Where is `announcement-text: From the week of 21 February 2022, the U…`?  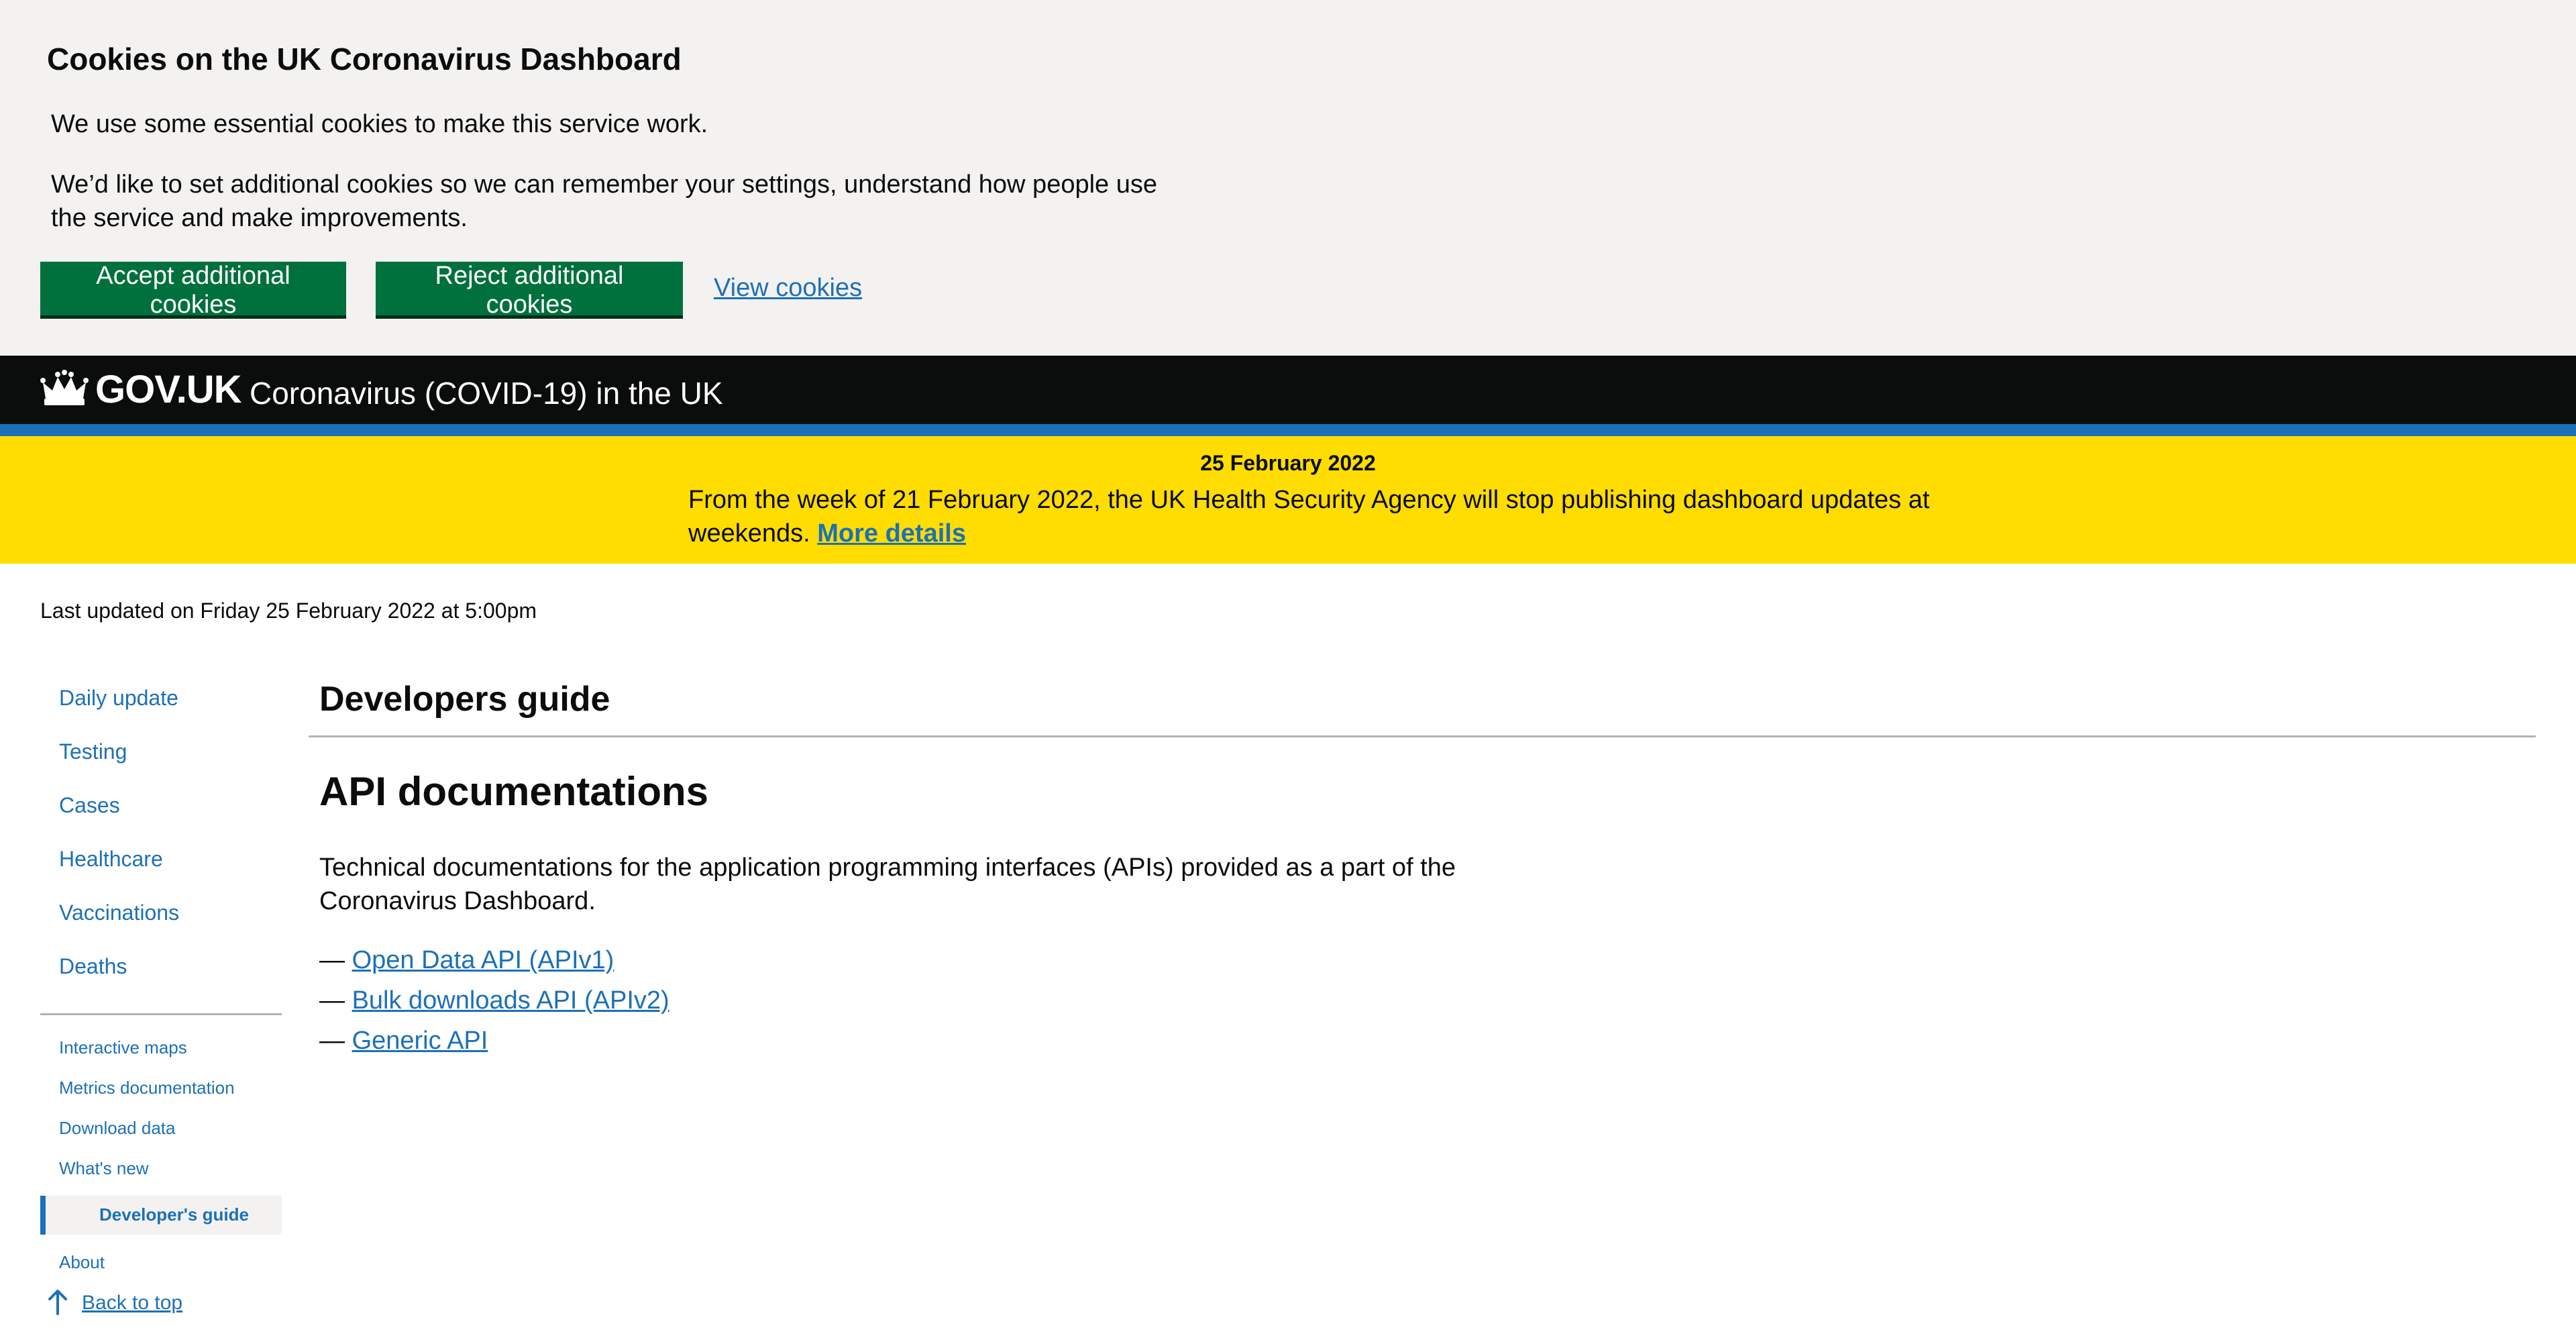
announcement-text: From the week of 21 February 2022, the U… is located at coordinates (1325, 516).